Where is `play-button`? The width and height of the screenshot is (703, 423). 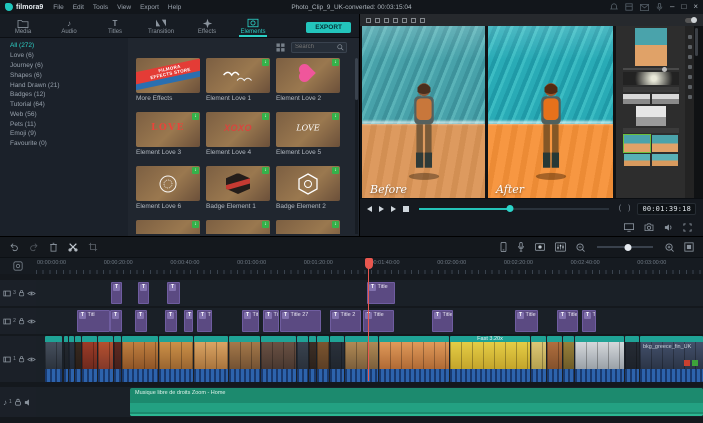
play-button is located at coordinates (381, 208).